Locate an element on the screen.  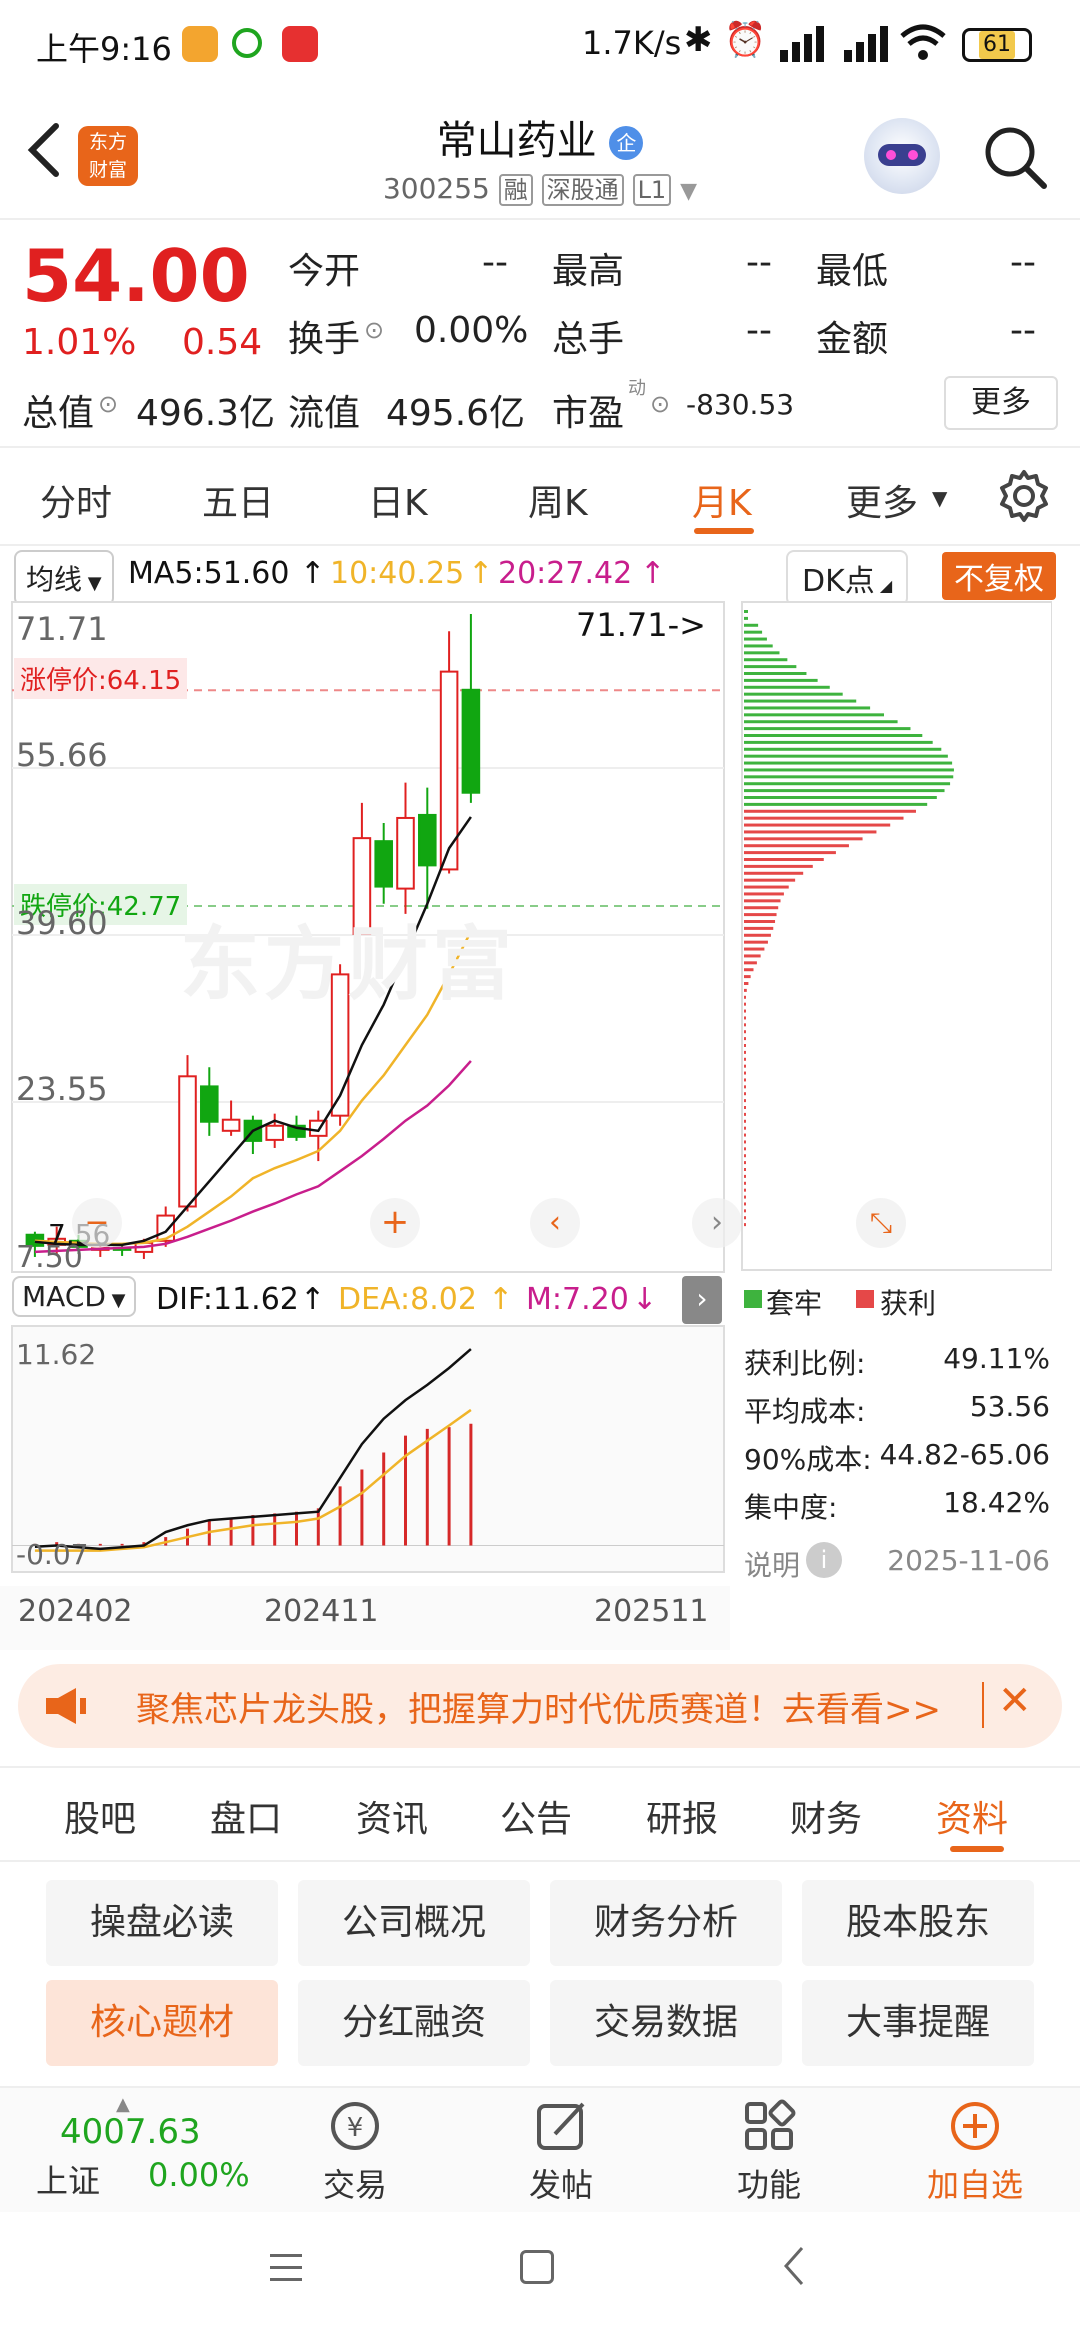
ma-selector: 均线 ▼ is located at coordinates (64, 578).